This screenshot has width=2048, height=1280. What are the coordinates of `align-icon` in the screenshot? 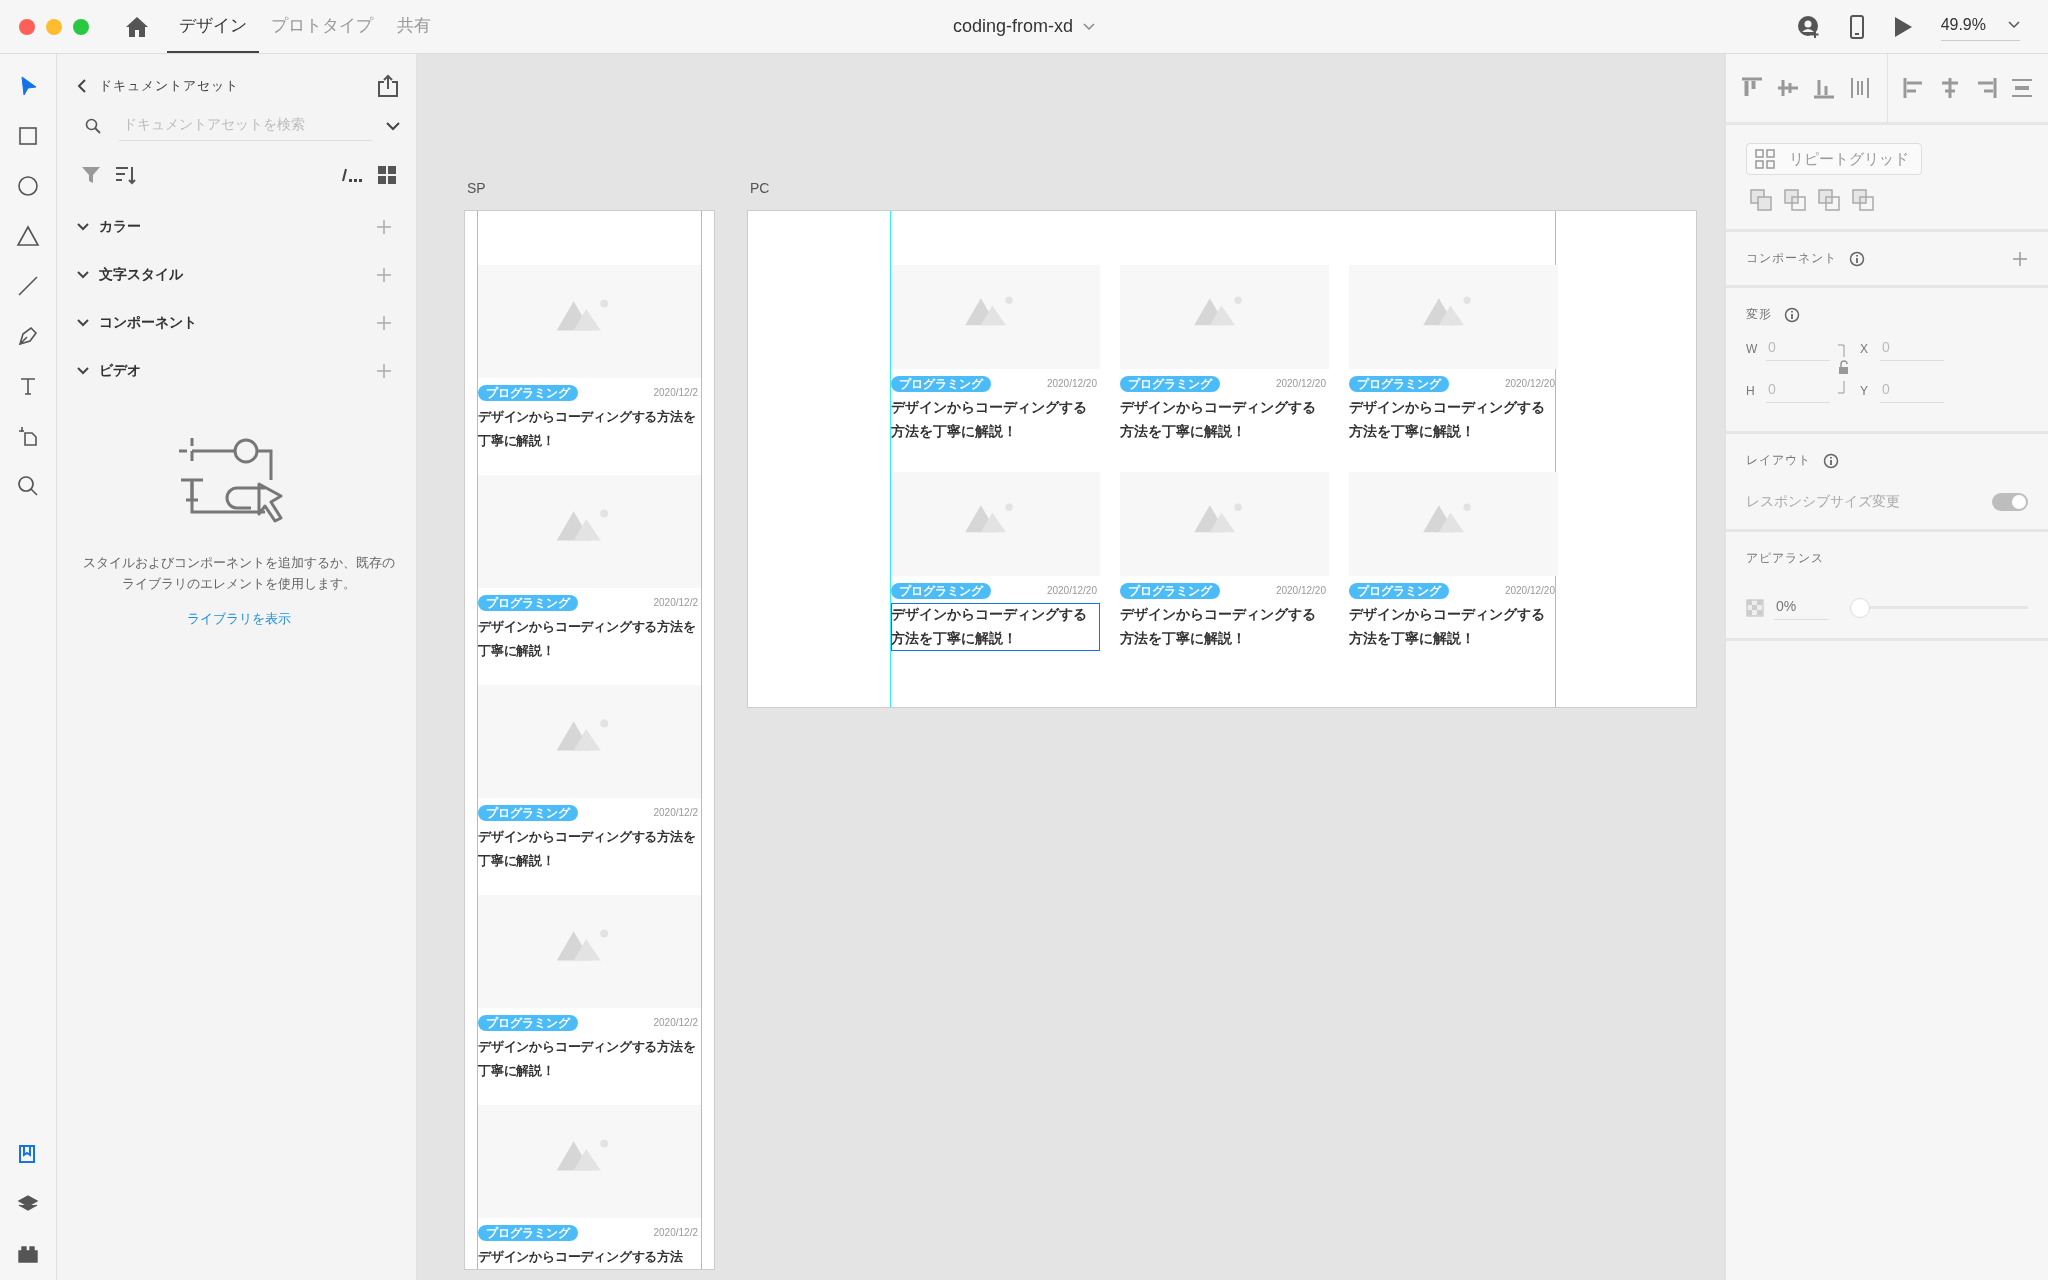 It's located at (2021, 88).